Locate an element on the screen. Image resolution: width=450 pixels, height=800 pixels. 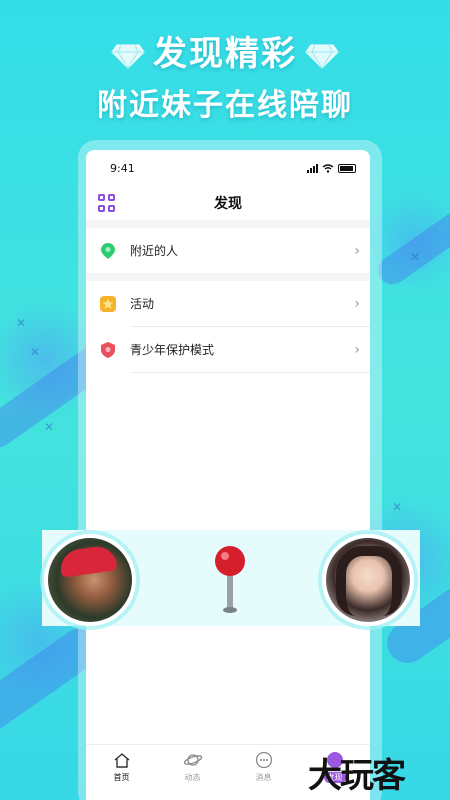
menu-item-label: 活动 is located at coordinates (142, 304).